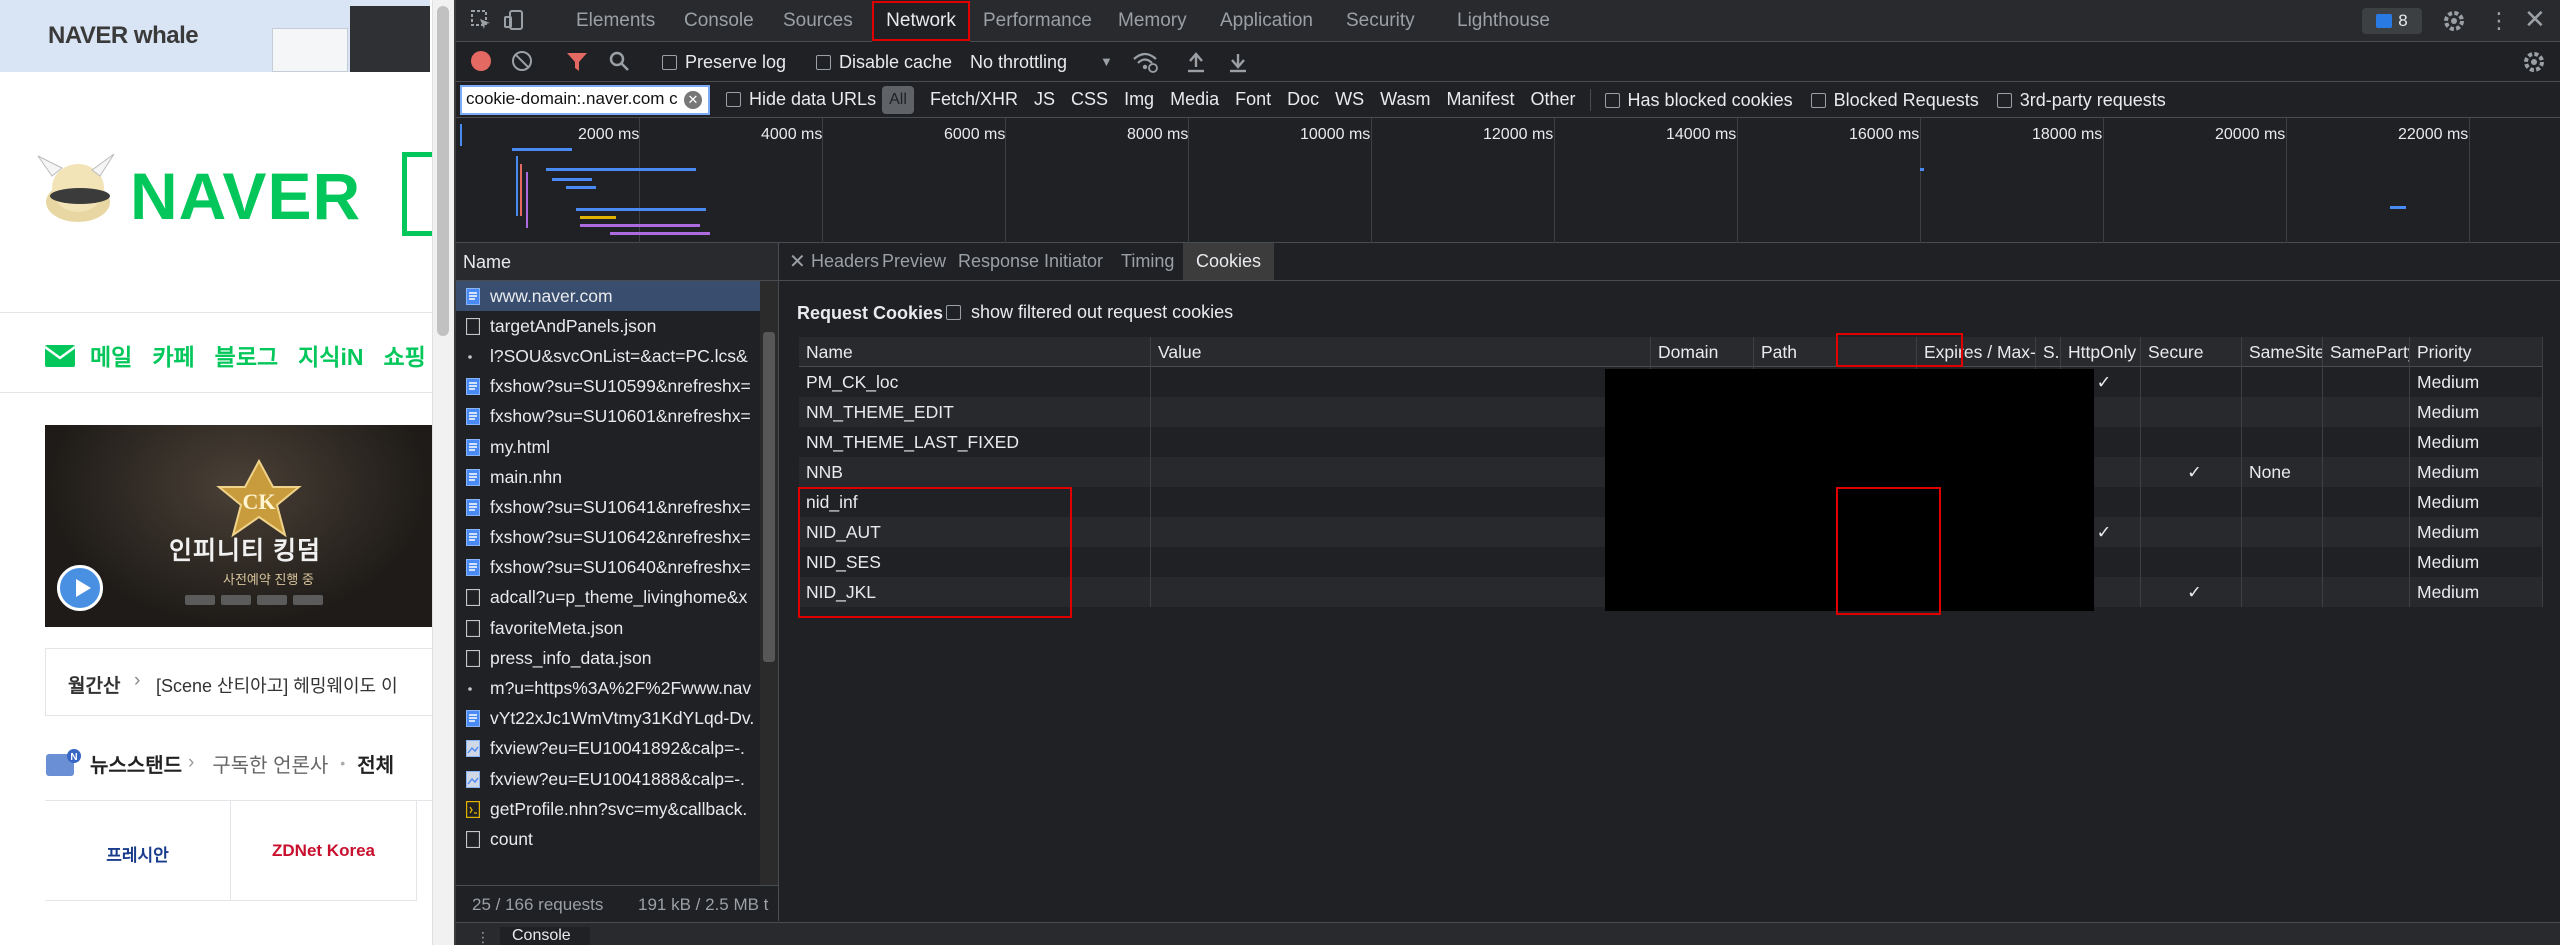 The width and height of the screenshot is (2560, 945). I want to click on request-row: fxshow?su=SU10640&nrefreshx=, so click(617, 568).